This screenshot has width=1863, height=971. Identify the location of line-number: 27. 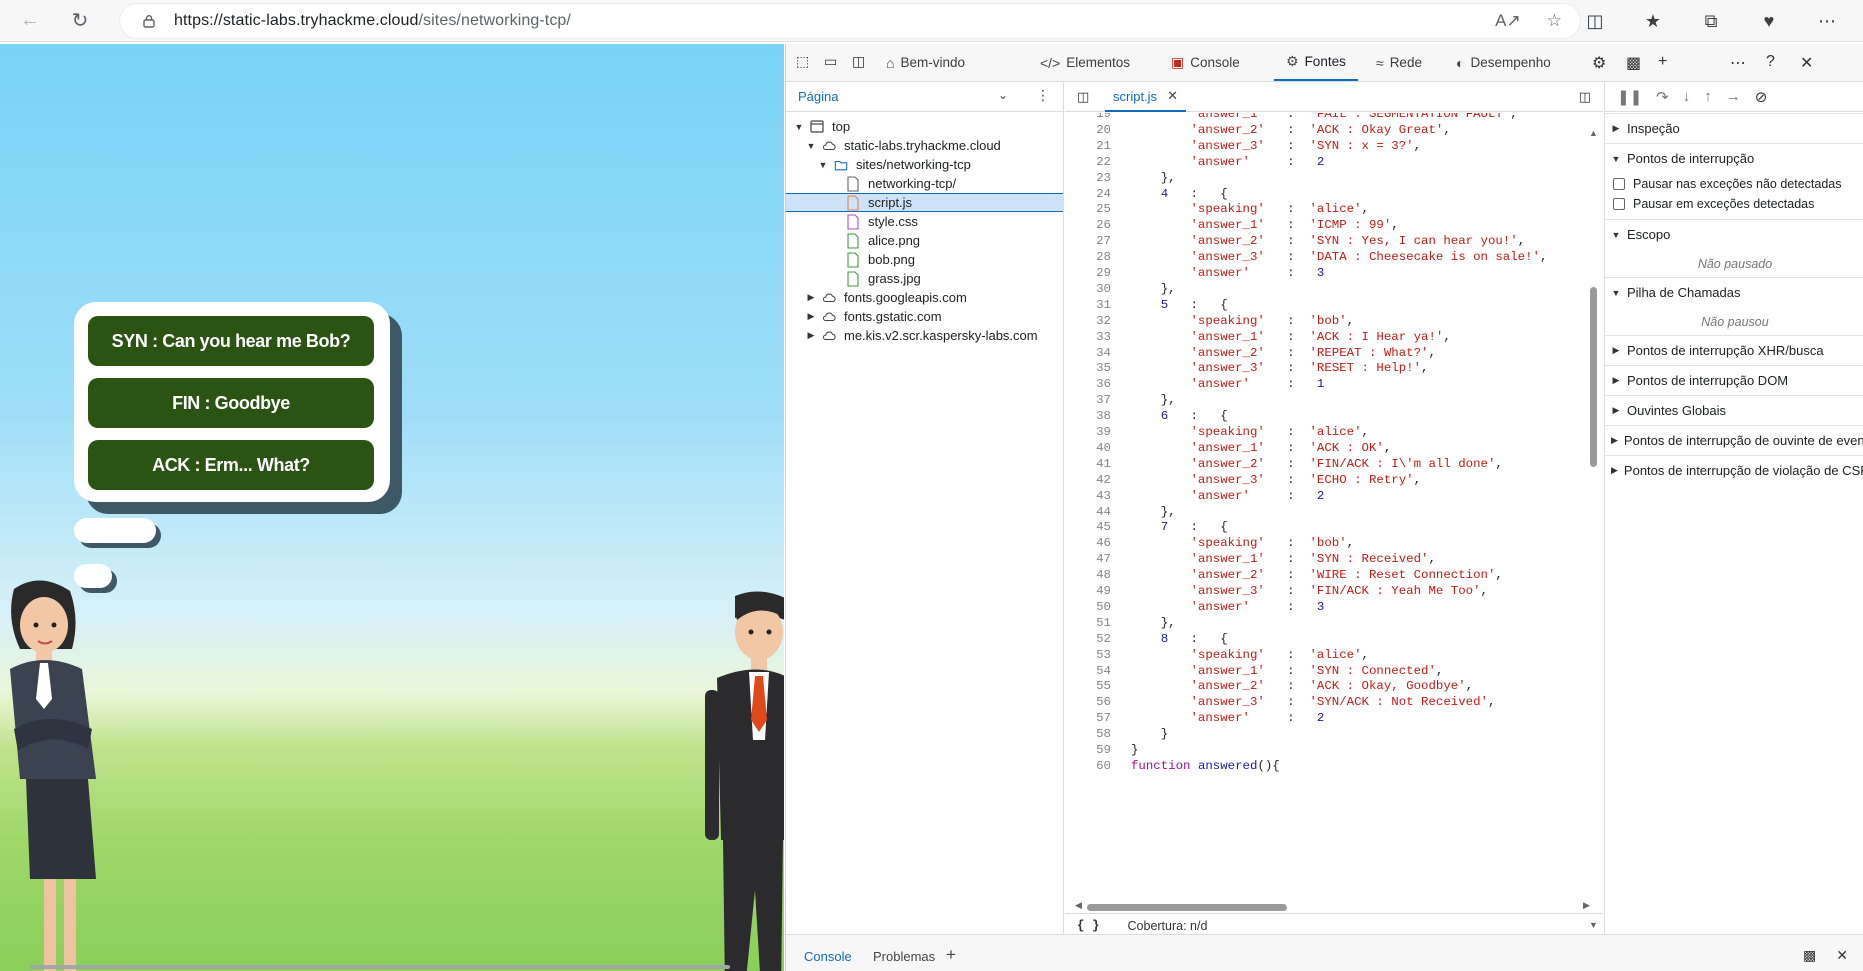
(1088, 241).